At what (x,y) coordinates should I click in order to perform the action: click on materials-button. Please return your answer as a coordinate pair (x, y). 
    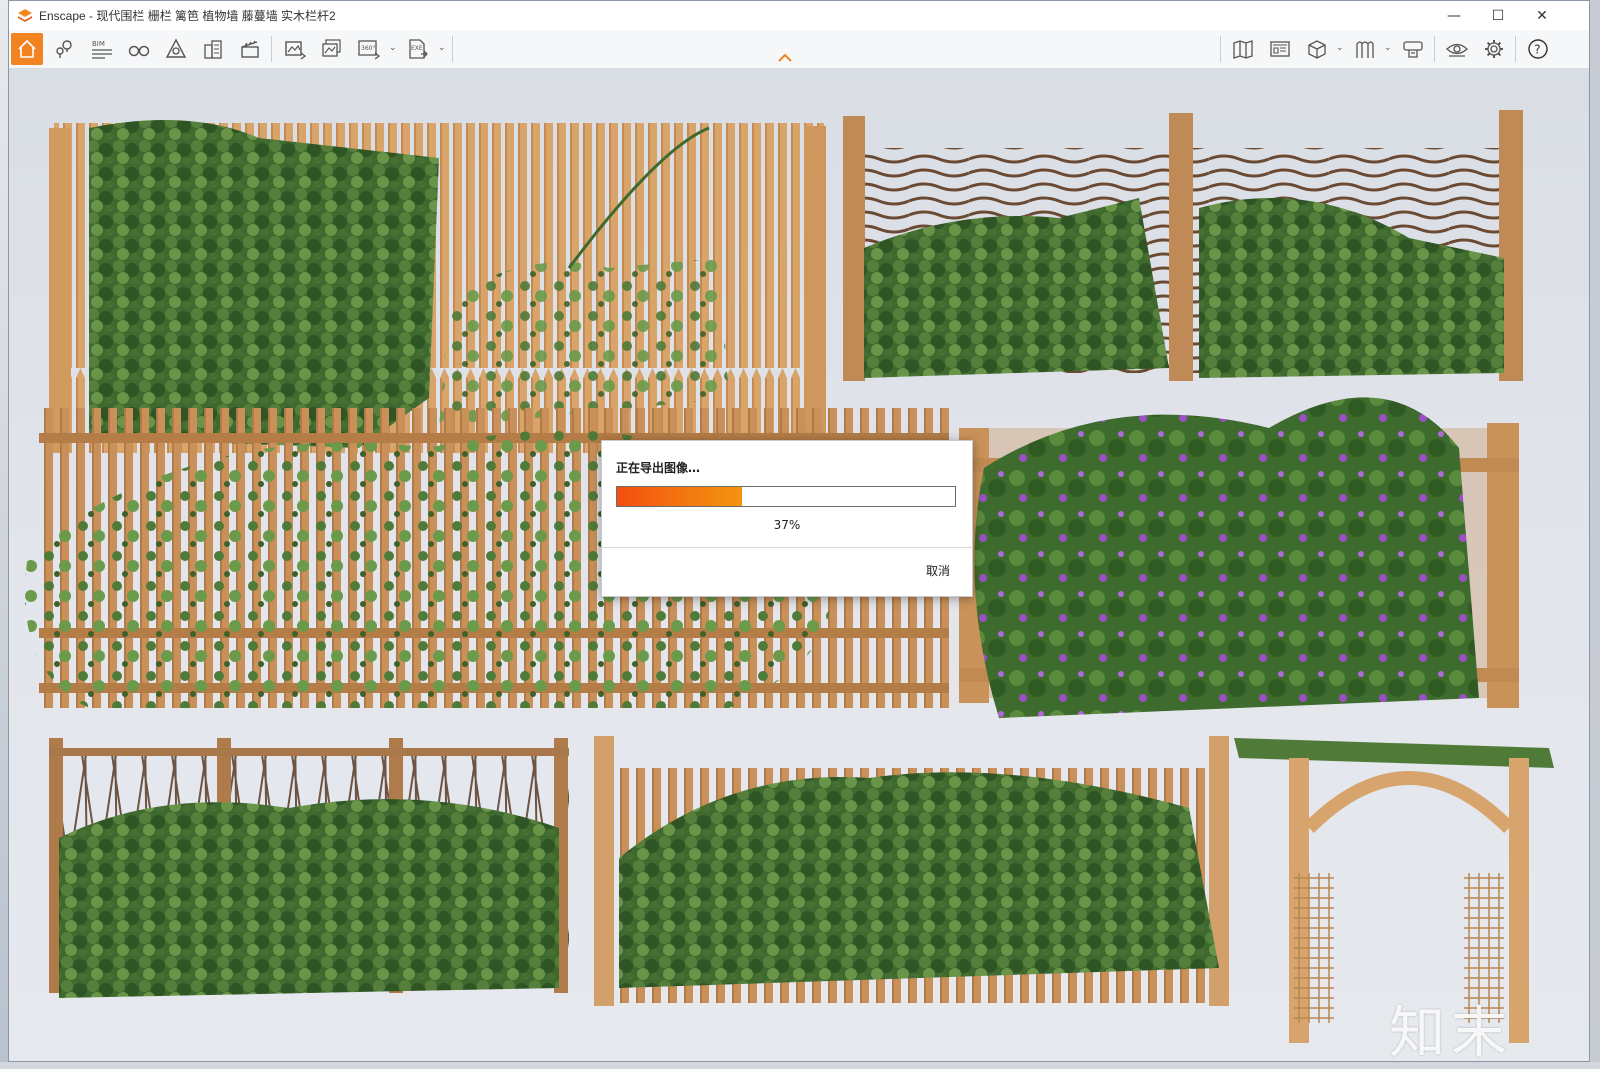
    Looking at the image, I should click on (1365, 49).